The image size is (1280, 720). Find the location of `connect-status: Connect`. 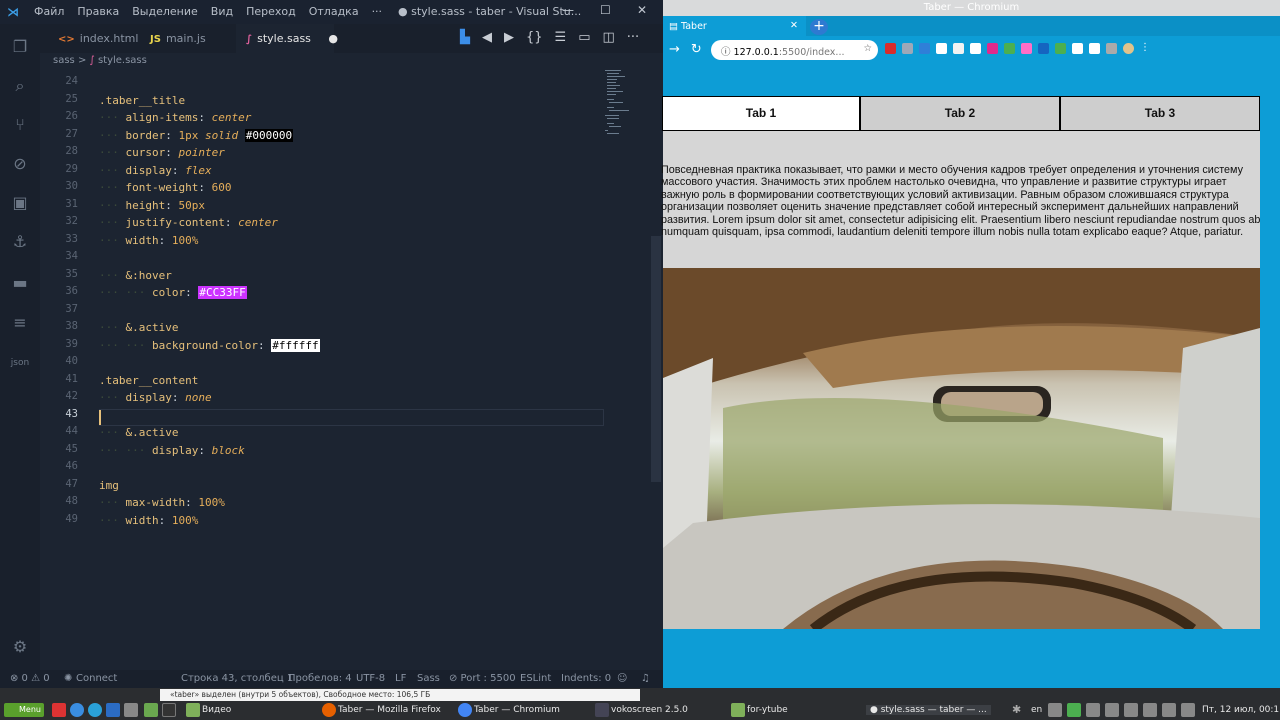

connect-status: Connect is located at coordinates (96, 678).